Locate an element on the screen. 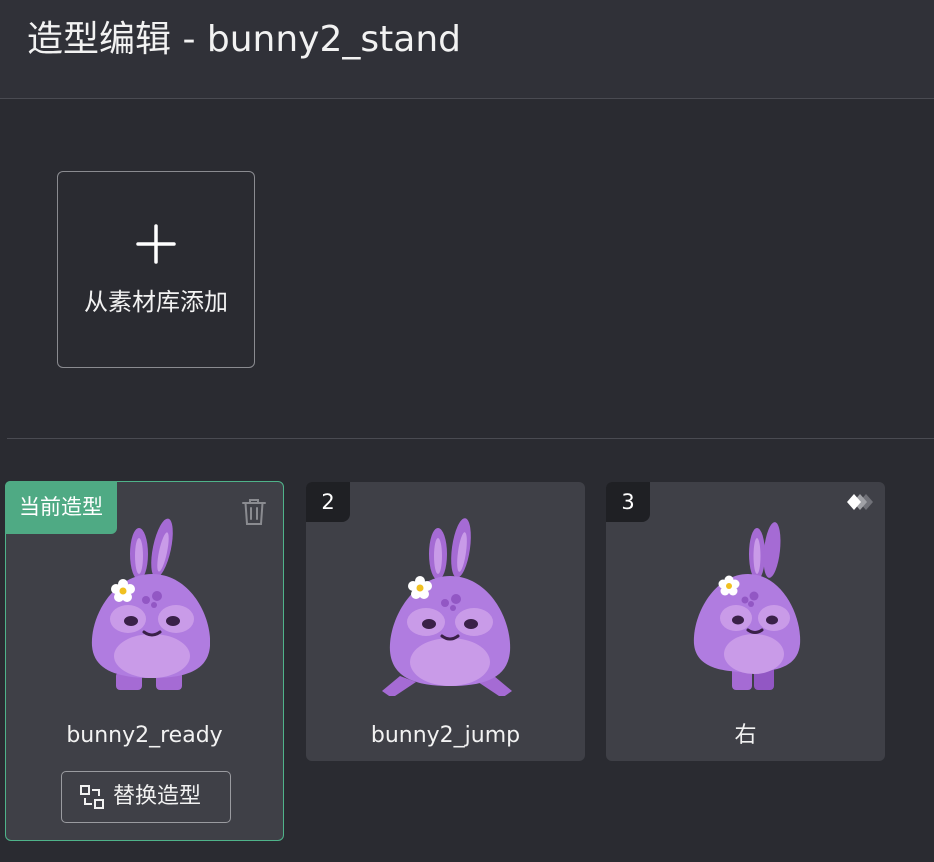  animation-layers-icon is located at coordinates (860, 502).